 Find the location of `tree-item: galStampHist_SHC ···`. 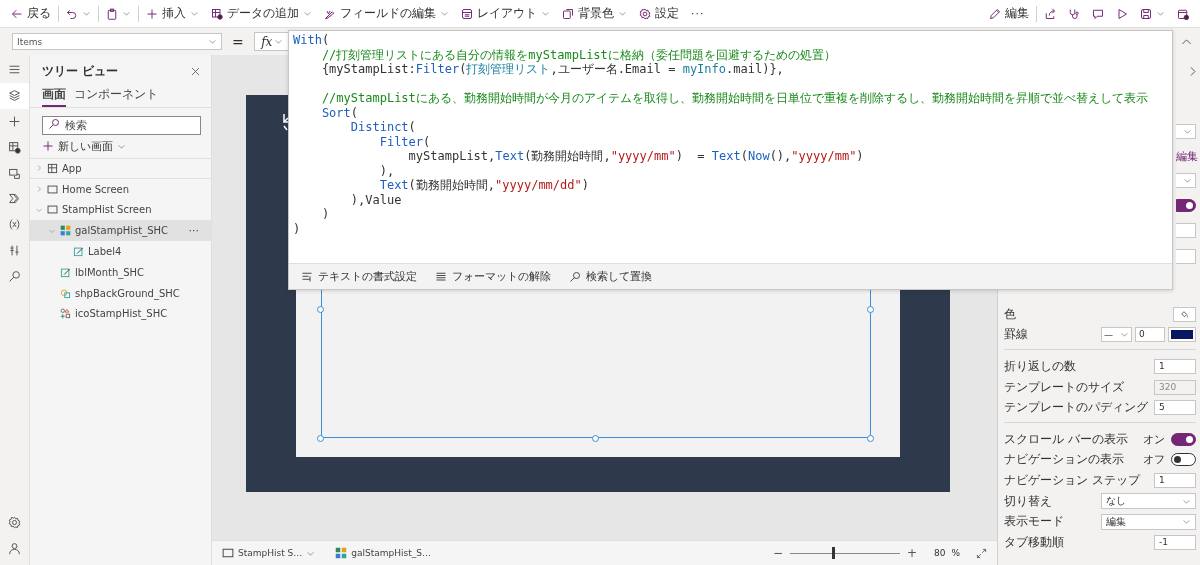

tree-item: galStampHist_SHC ··· is located at coordinates (120, 231).